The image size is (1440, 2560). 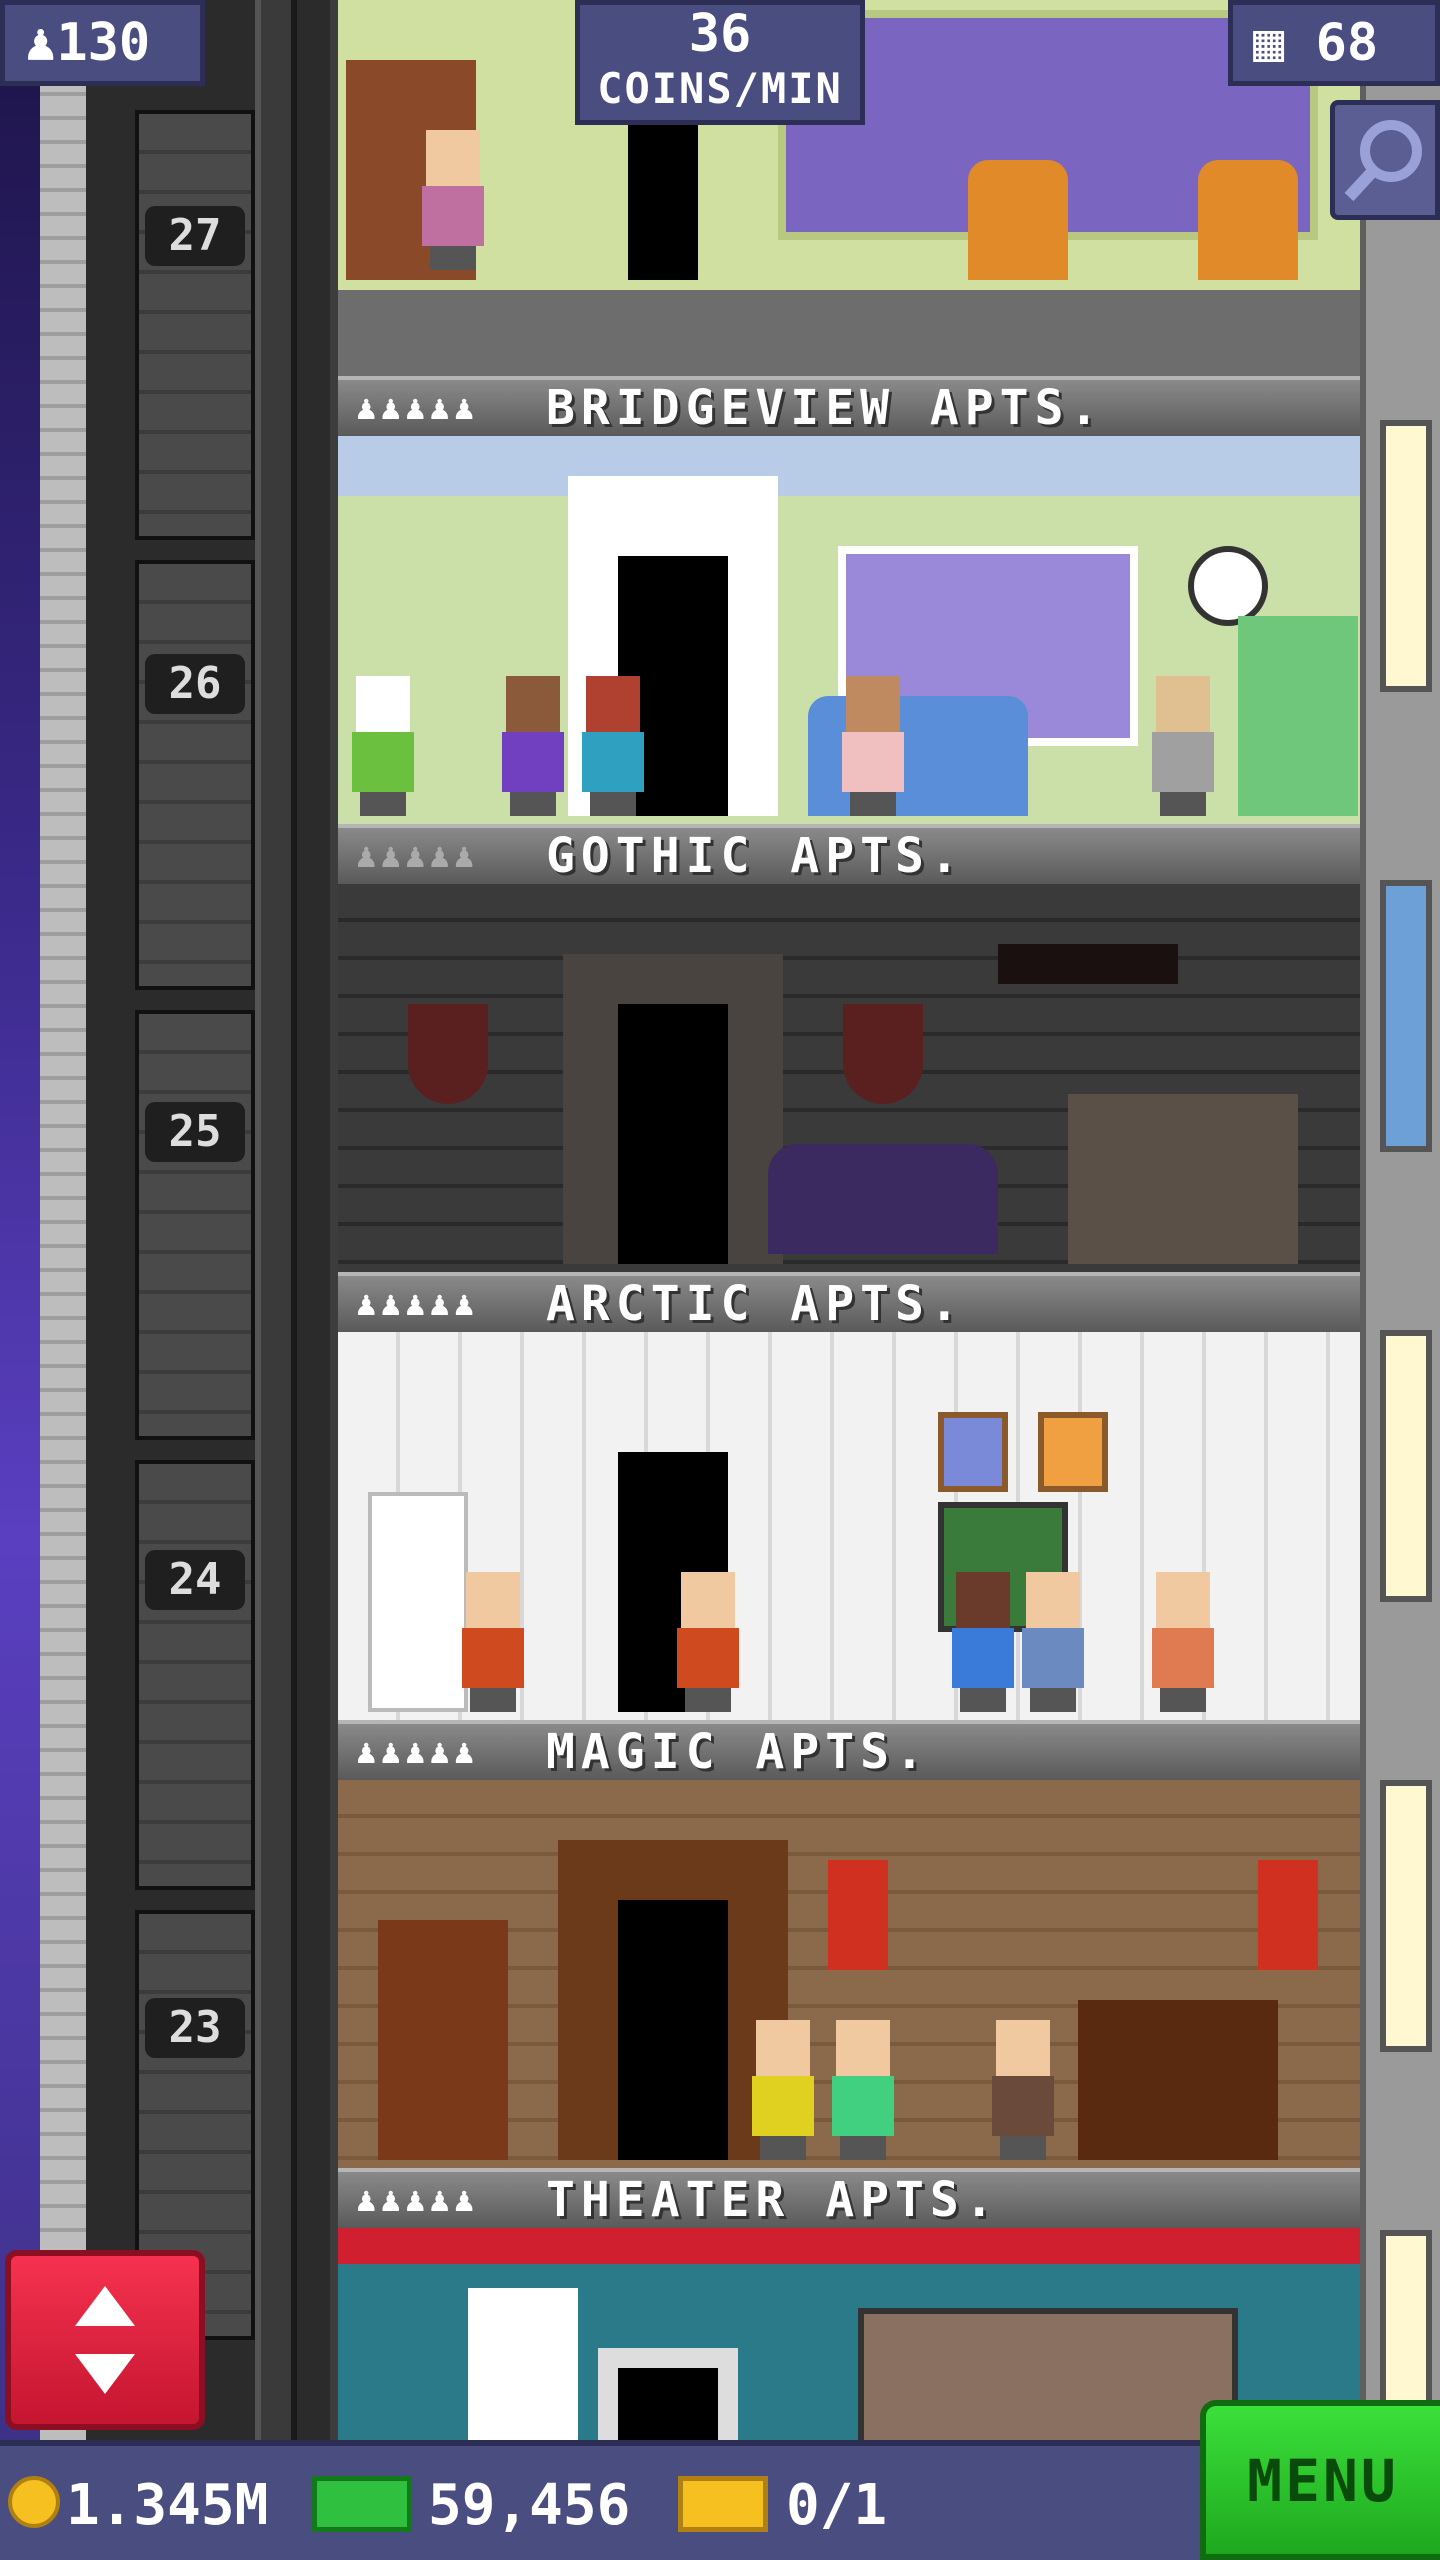 I want to click on room-gothic, so click(x=849, y=1078).